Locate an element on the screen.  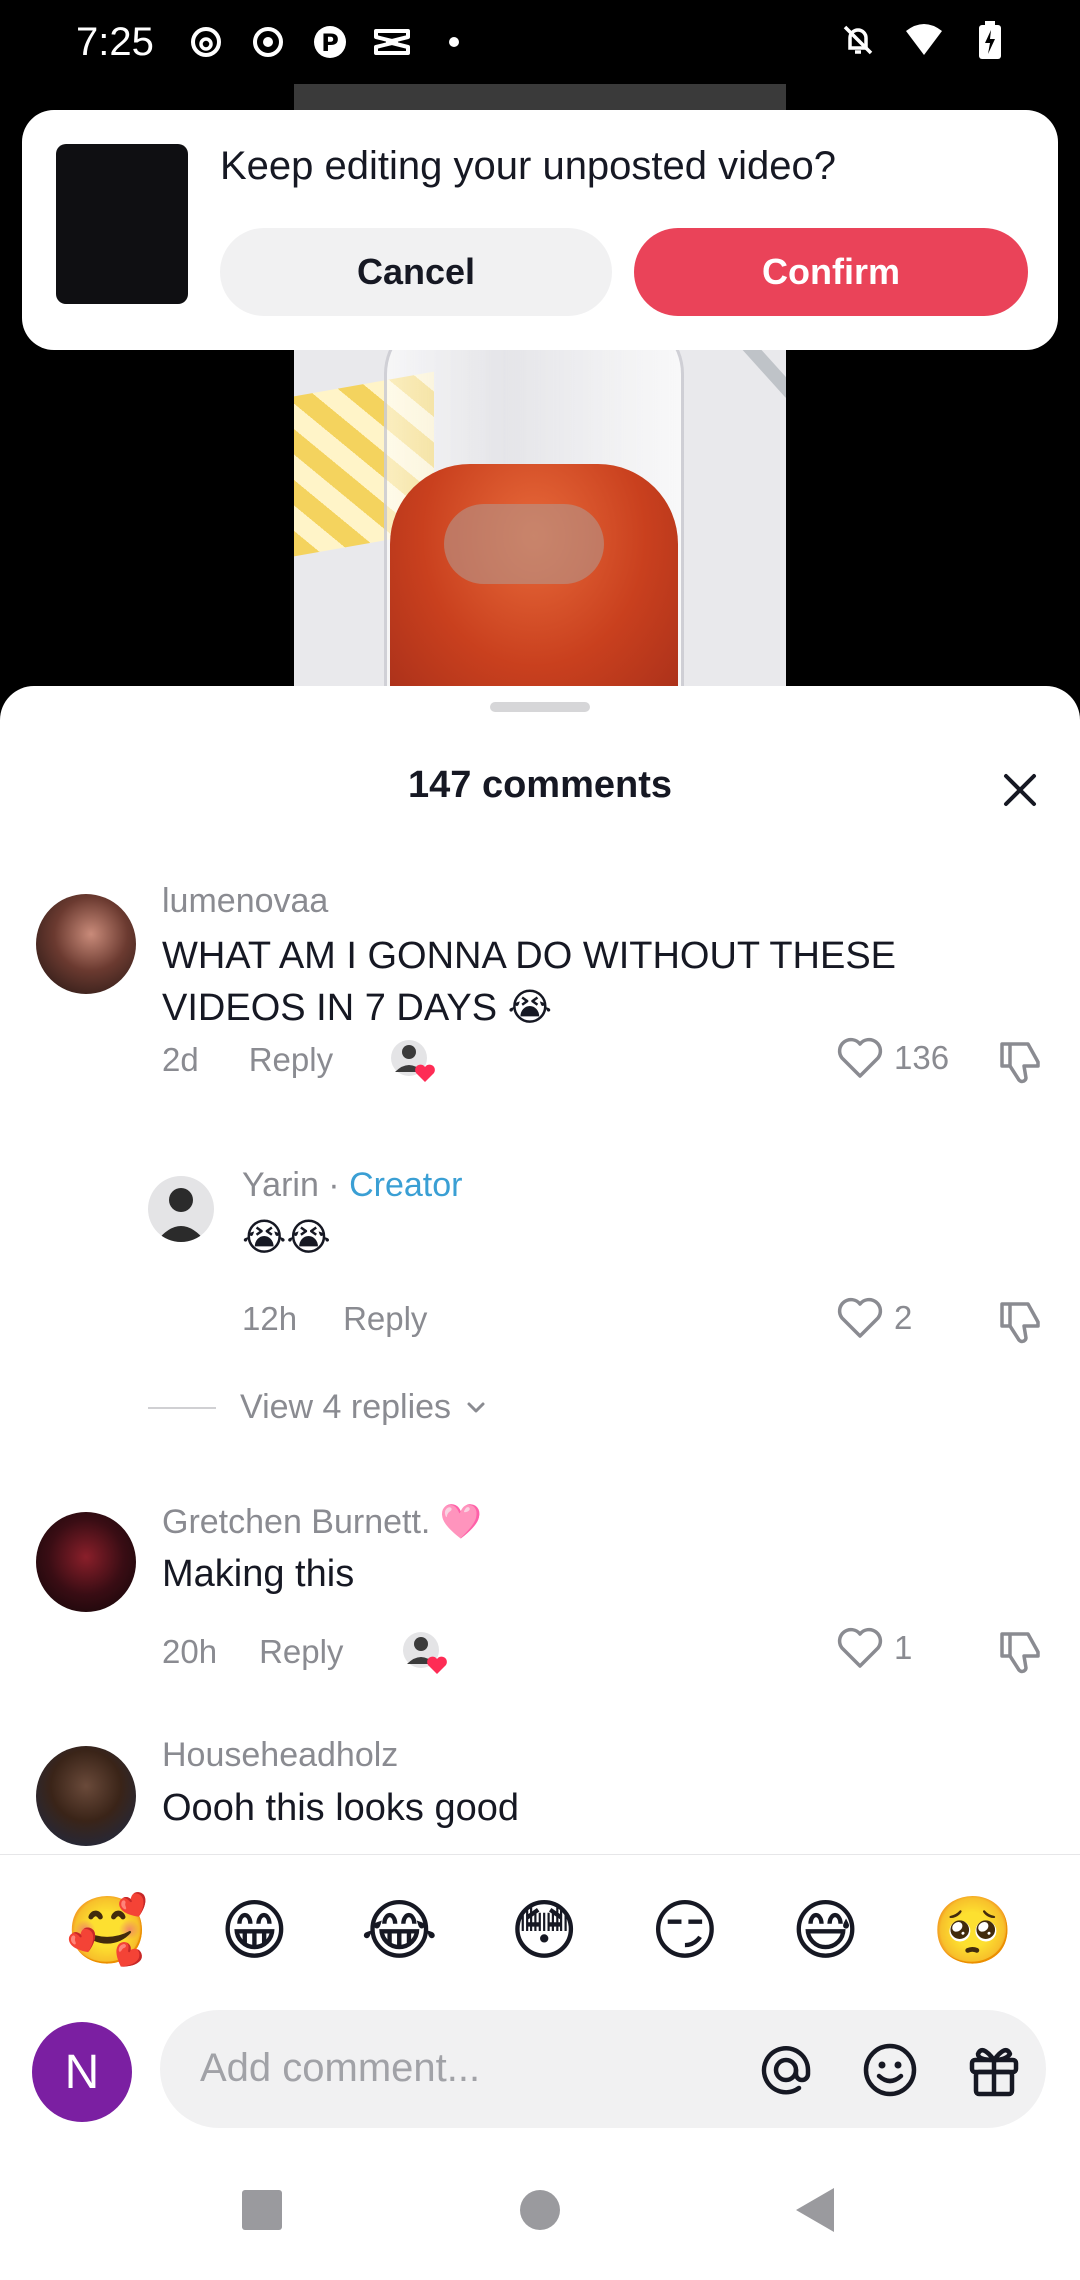
like-count: 2 is located at coordinates (903, 1317).